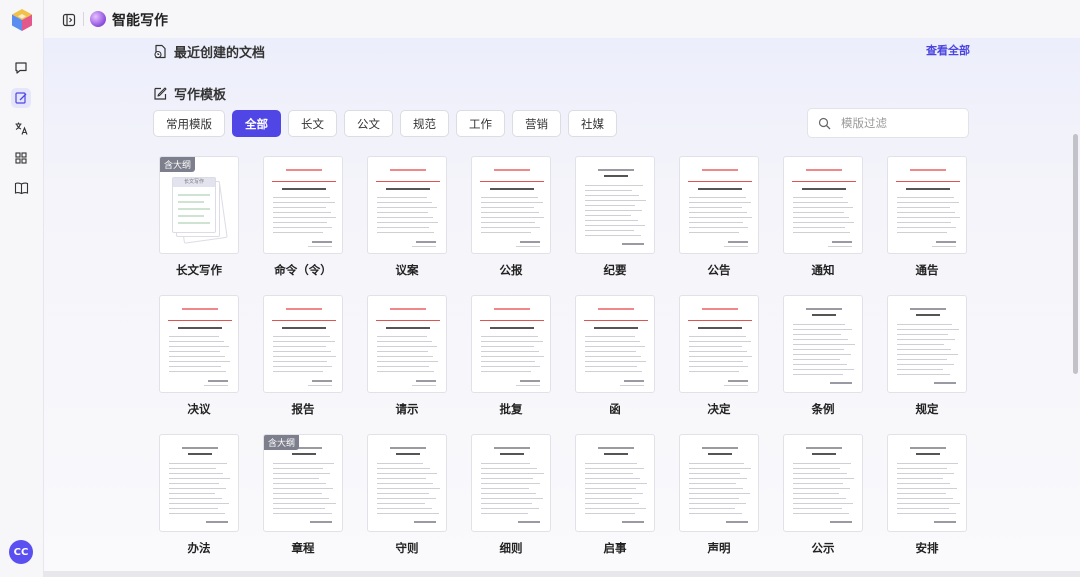  What do you see at coordinates (21, 98) in the screenshot?
I see `edit-doc-icon` at bounding box center [21, 98].